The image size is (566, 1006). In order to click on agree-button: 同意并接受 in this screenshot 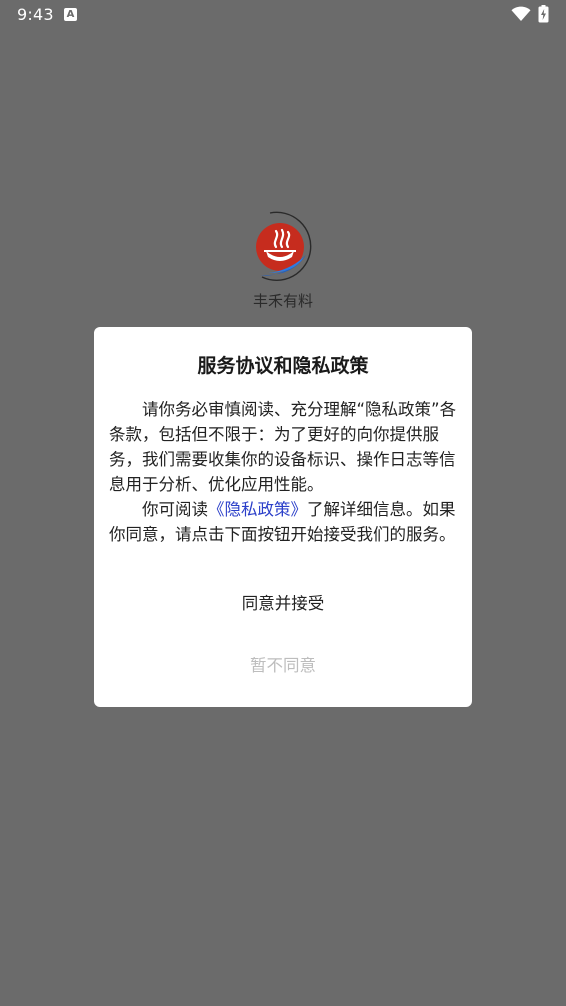, I will do `click(283, 604)`.